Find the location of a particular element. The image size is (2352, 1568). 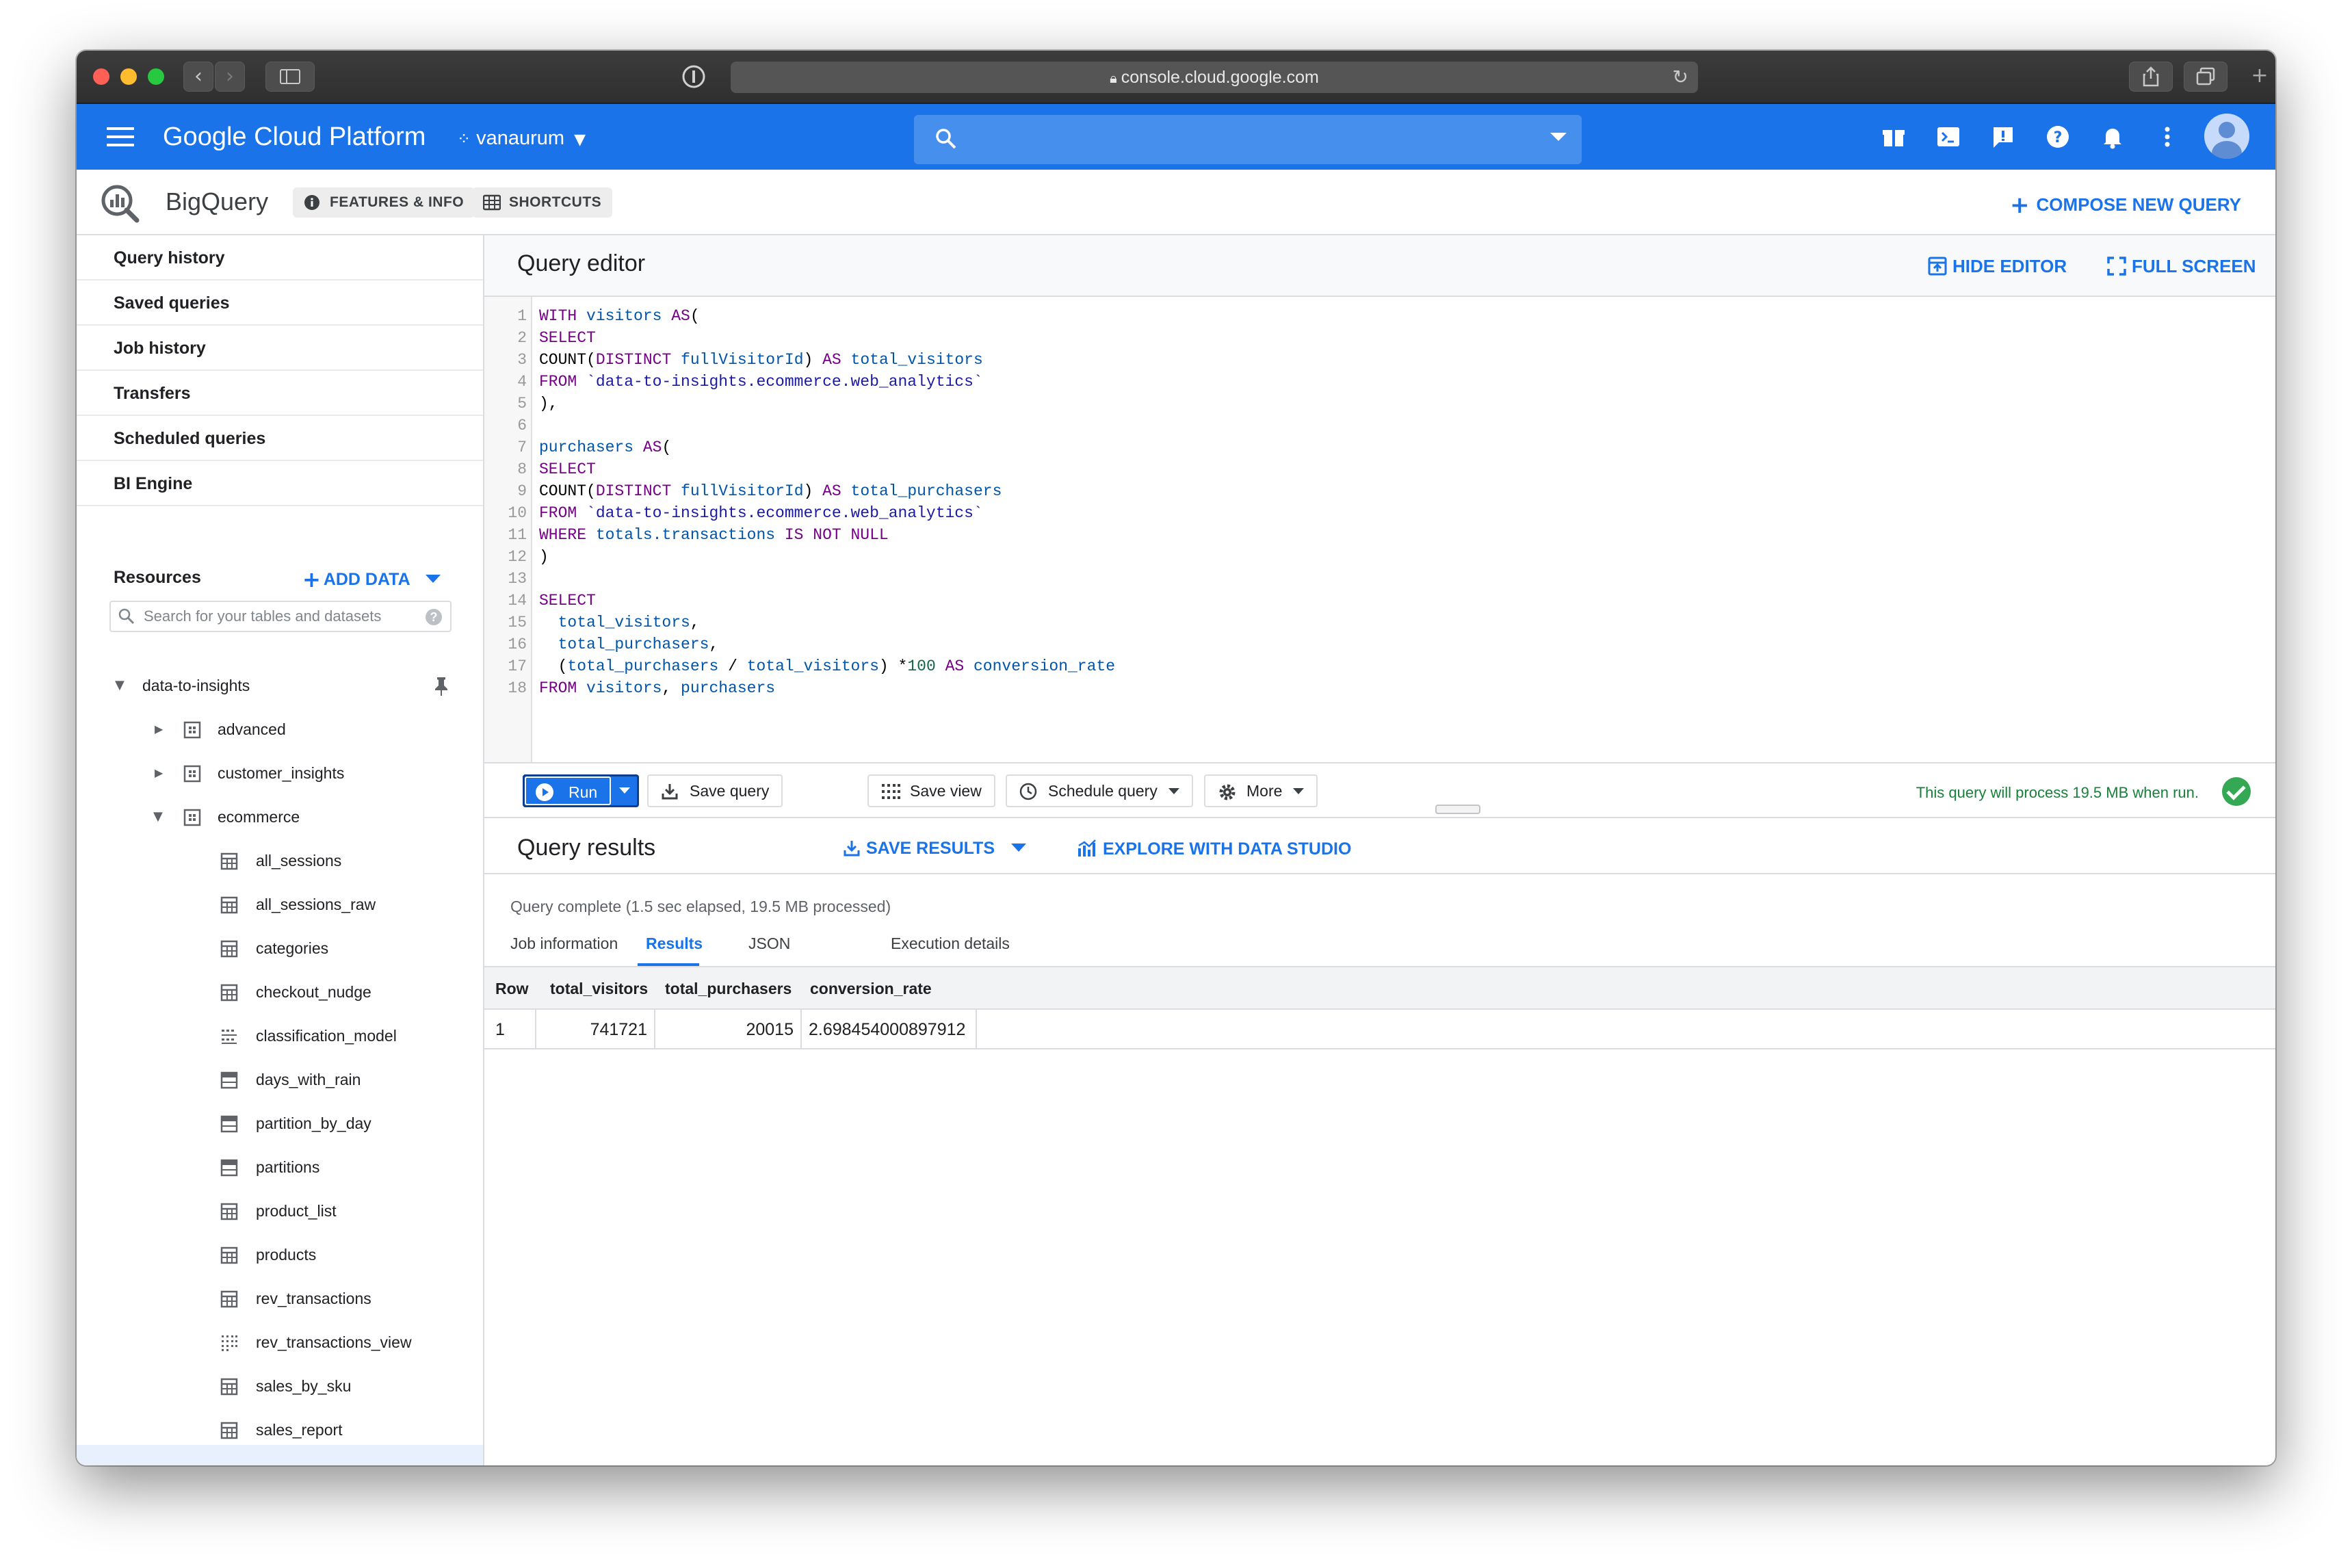

tree-table: partitions is located at coordinates (280, 1167).